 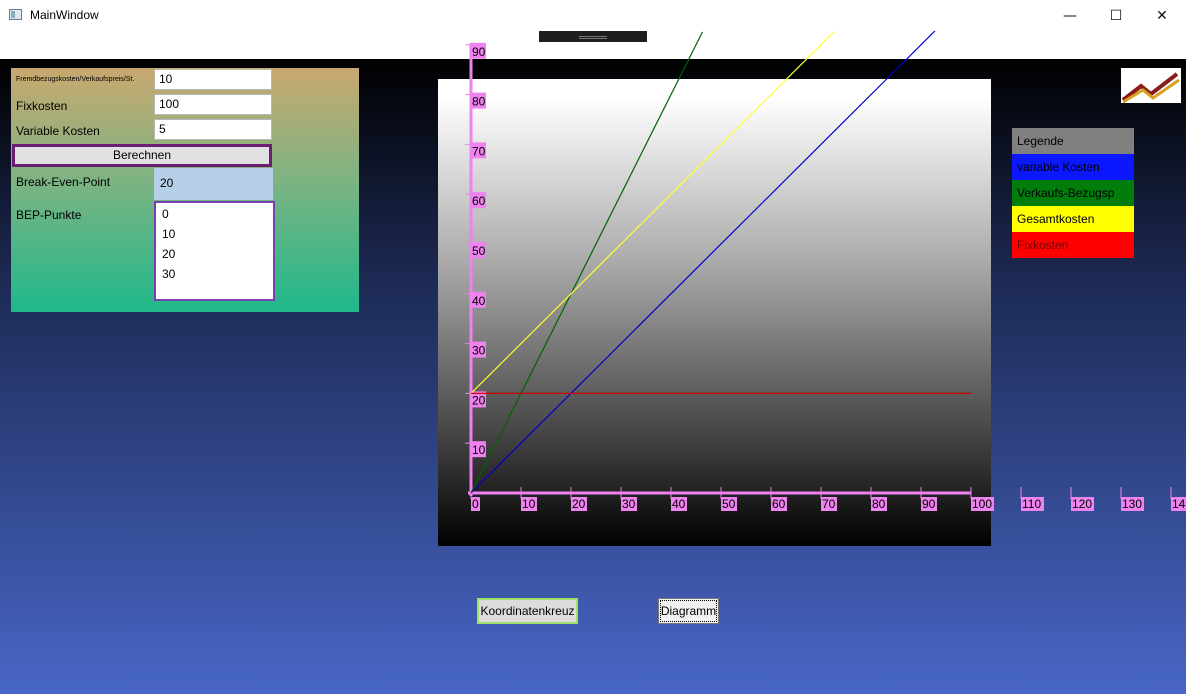 I want to click on diagramm-button: Diagramm, so click(x=688, y=611).